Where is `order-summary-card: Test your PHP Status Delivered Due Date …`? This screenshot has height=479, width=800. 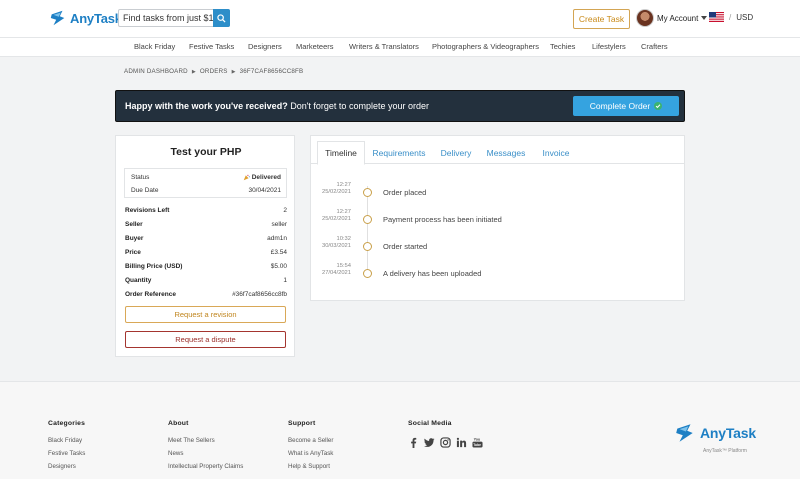
order-summary-card: Test your PHP Status Delivered Due Date … is located at coordinates (205, 246).